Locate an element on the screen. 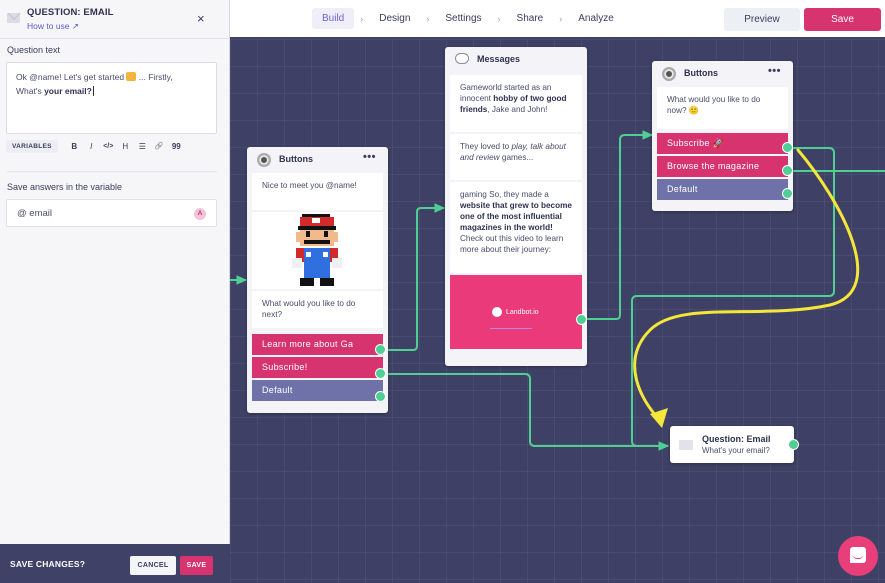 The image size is (885, 583). panel-header: QUESTION: EMAIL How to use ↗ × is located at coordinates (114, 19).